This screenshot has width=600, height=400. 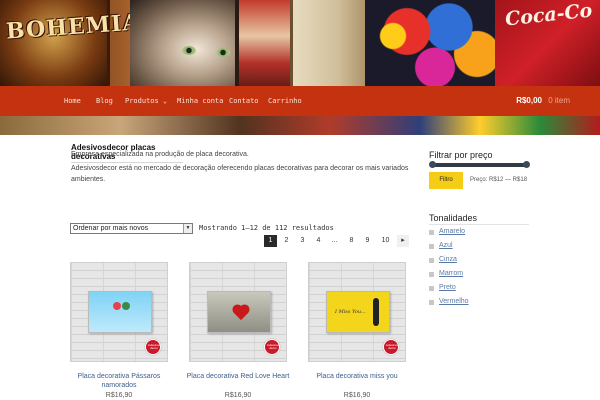 I want to click on cart-item-count: 0 item, so click(x=559, y=100).